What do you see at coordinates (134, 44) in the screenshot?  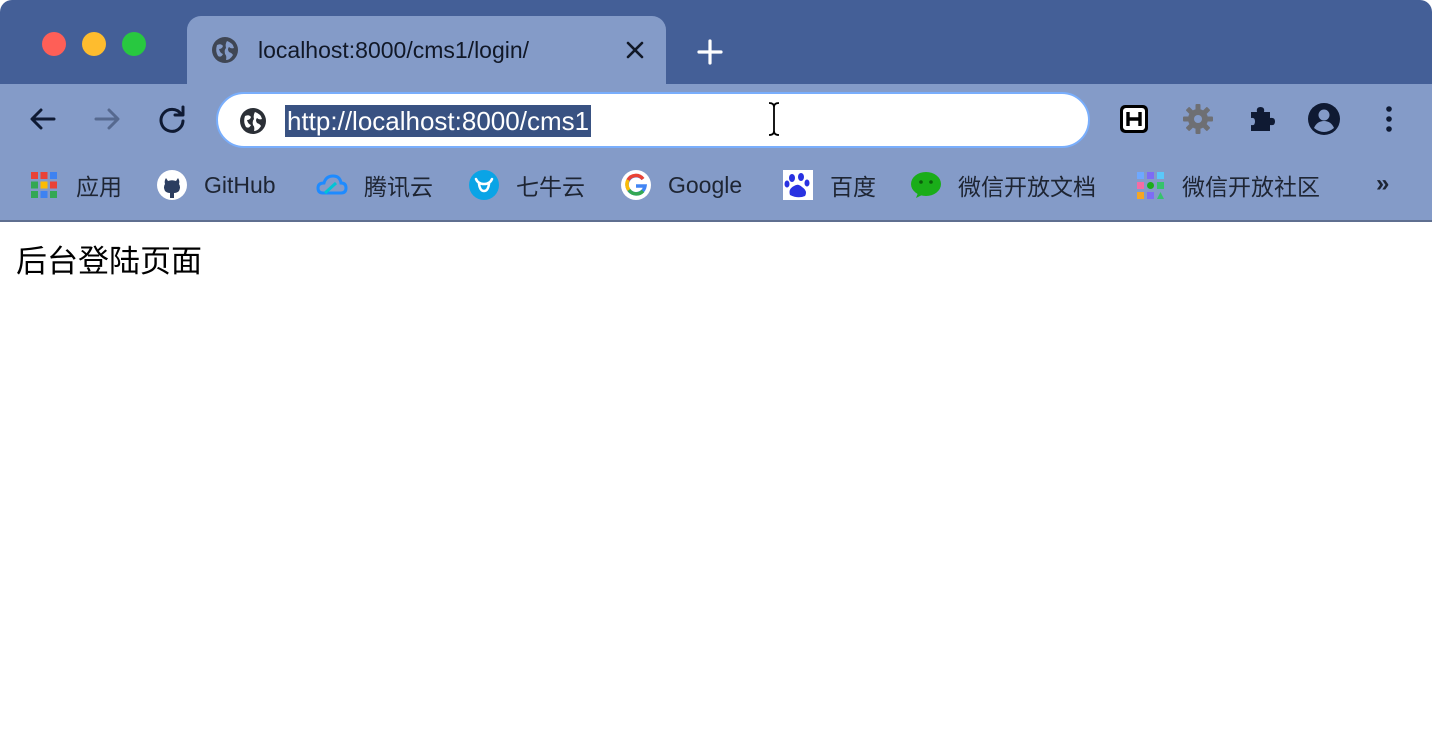 I see `zoom-window-button` at bounding box center [134, 44].